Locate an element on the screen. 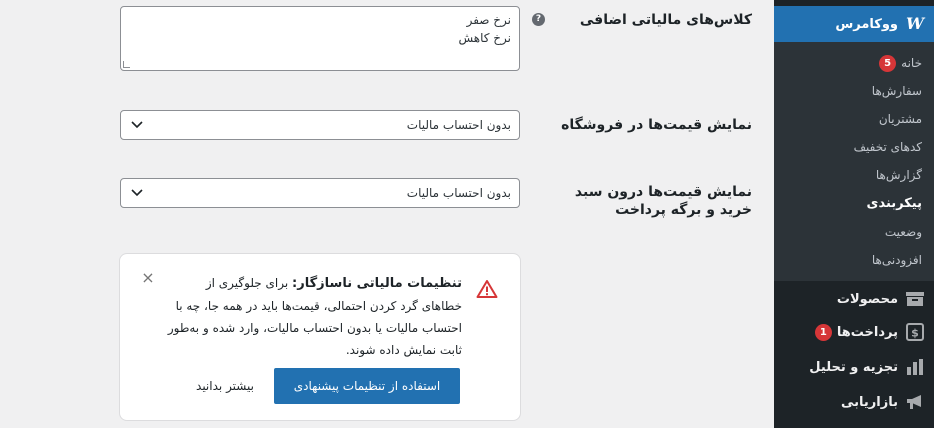  sidebar-item-products: محصولات is located at coordinates (854, 299).